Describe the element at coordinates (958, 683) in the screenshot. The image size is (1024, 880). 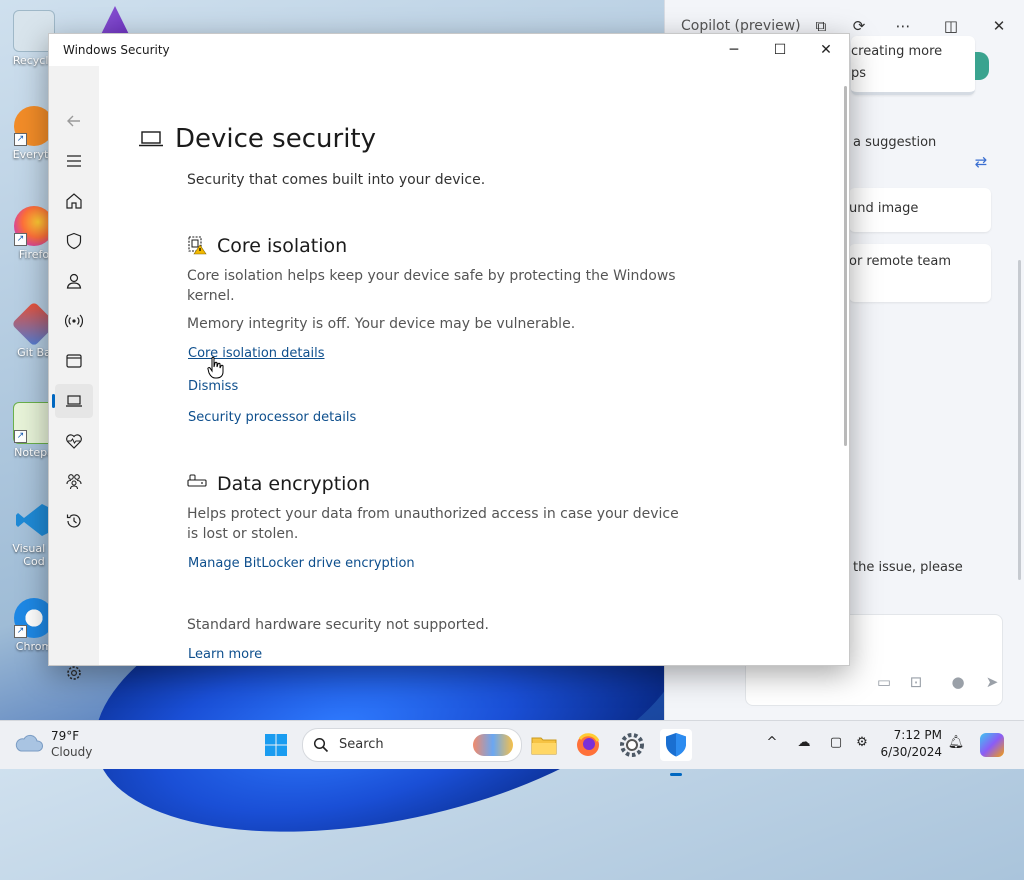
I see `microphone-icon: ●` at that location.